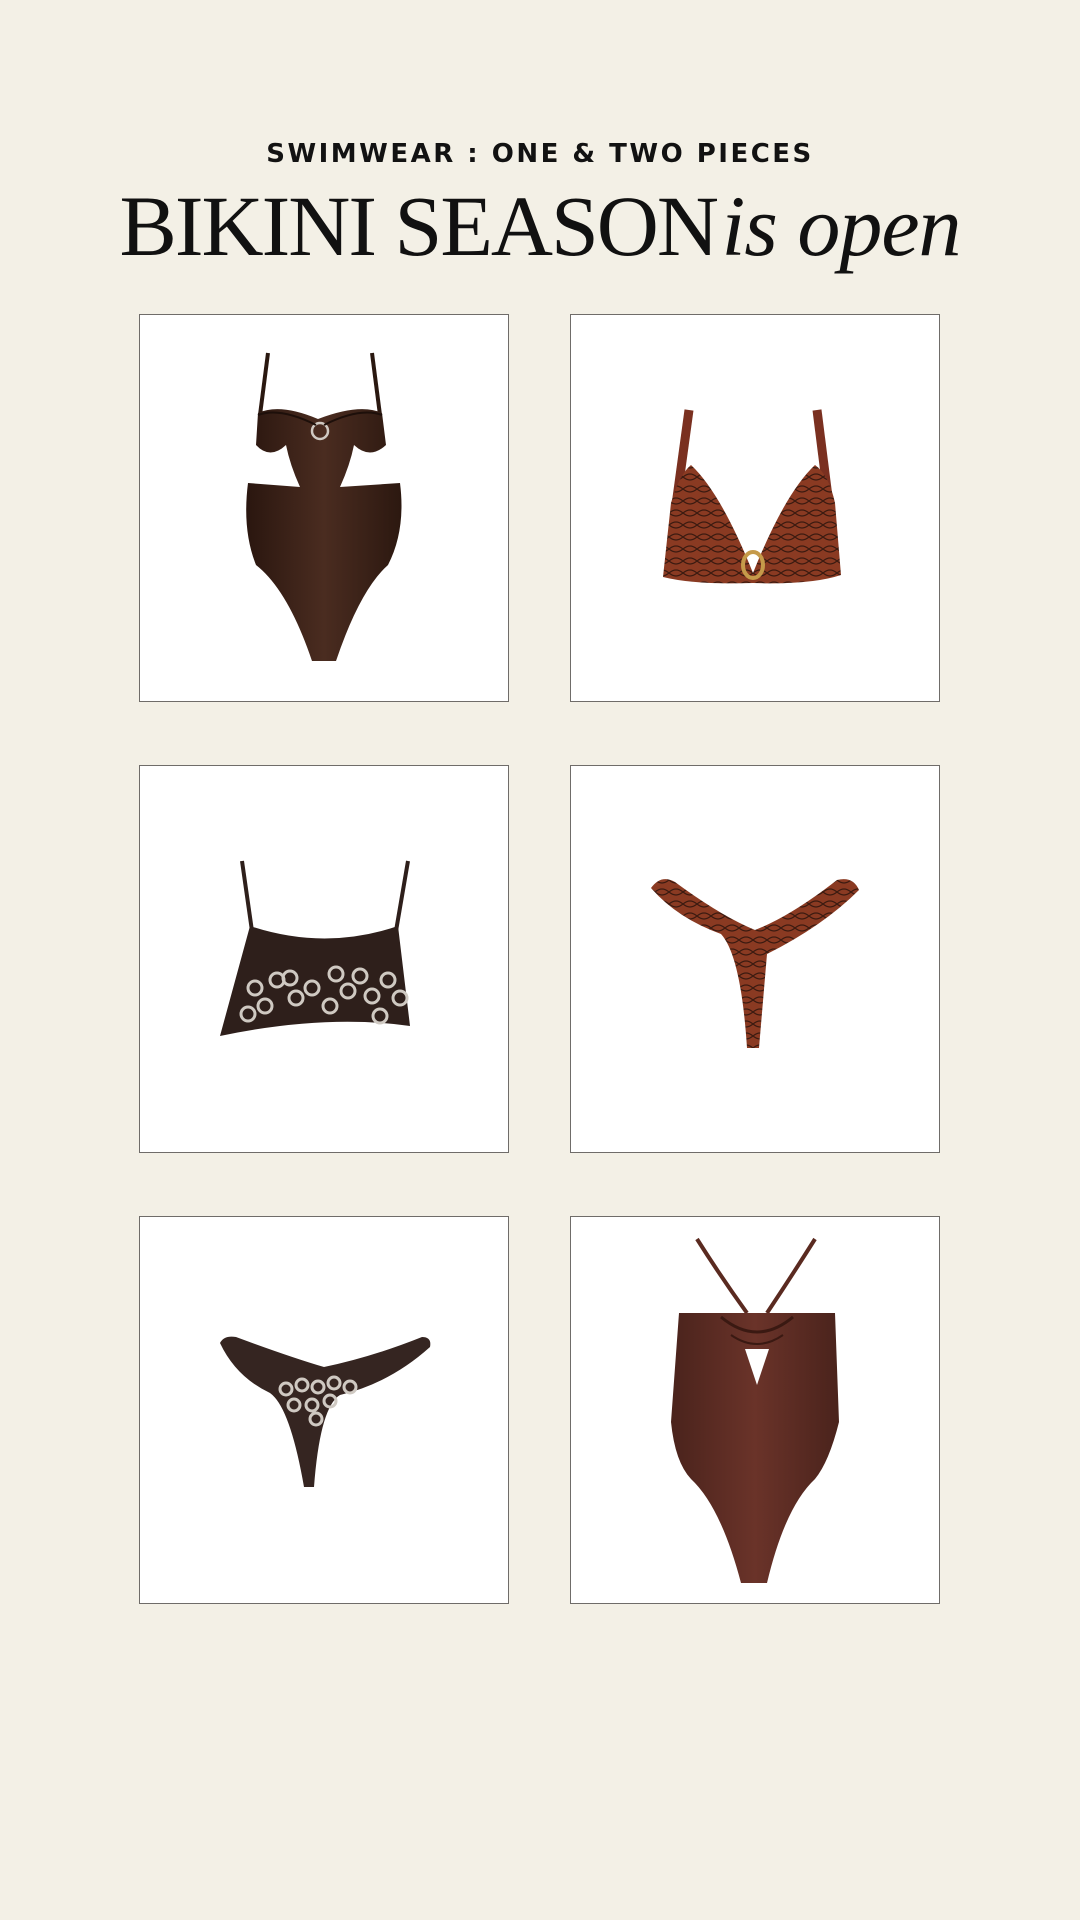 This screenshot has width=1080, height=1920. Describe the element at coordinates (419, 226) in the screenshot. I see `page-title-main: BIKINI SEASON` at that location.